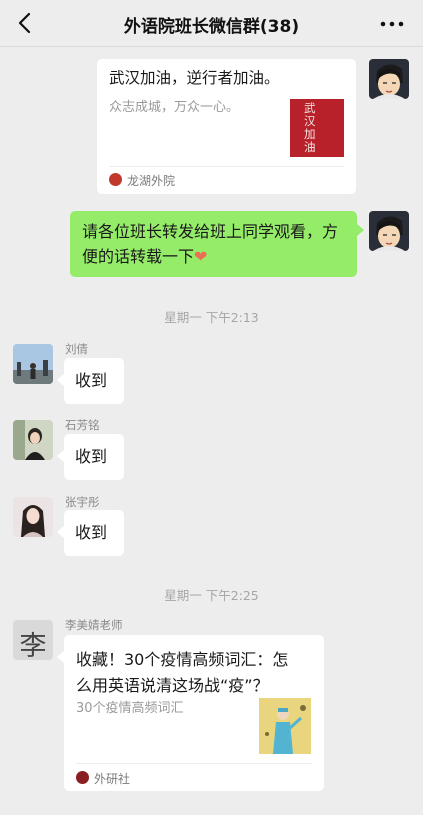  I want to click on card-description: 众志成城，万众一心。, so click(174, 107).